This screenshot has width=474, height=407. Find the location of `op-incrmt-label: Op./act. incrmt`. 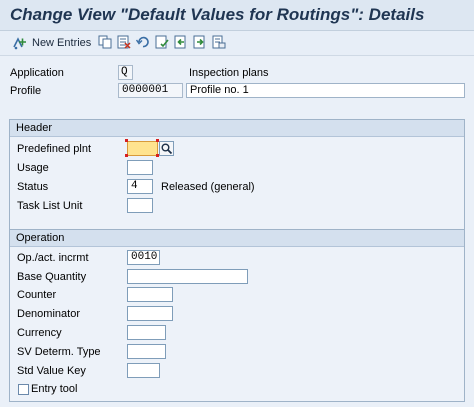

op-incrmt-label: Op./act. incrmt is located at coordinates (53, 258).